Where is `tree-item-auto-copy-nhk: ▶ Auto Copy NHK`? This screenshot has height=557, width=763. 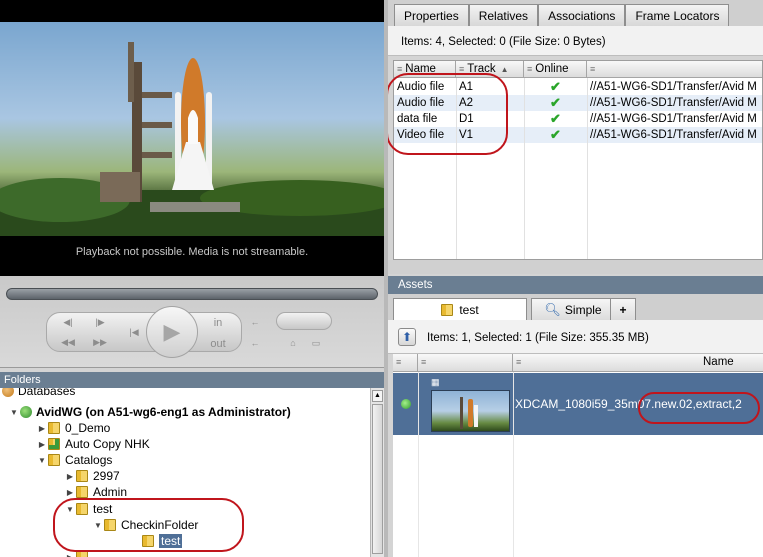
tree-item-auto-copy-nhk: ▶ Auto Copy NHK is located at coordinates (93, 444).